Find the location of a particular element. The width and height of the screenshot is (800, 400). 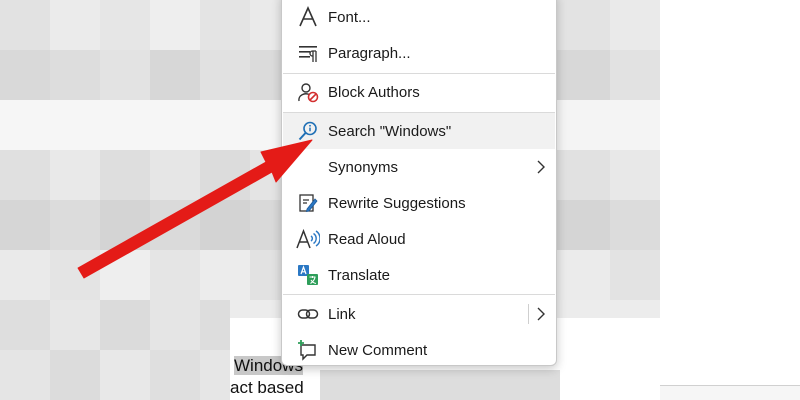

menu-item-search: Search "Windows" is located at coordinates (419, 131).